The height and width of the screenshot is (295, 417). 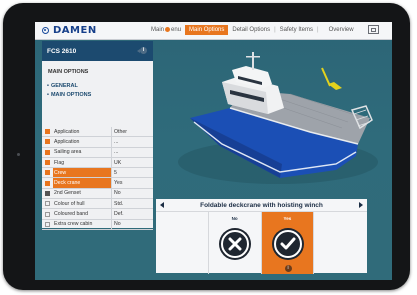 What do you see at coordinates (97, 132) in the screenshot?
I see `option-row: Application Other` at bounding box center [97, 132].